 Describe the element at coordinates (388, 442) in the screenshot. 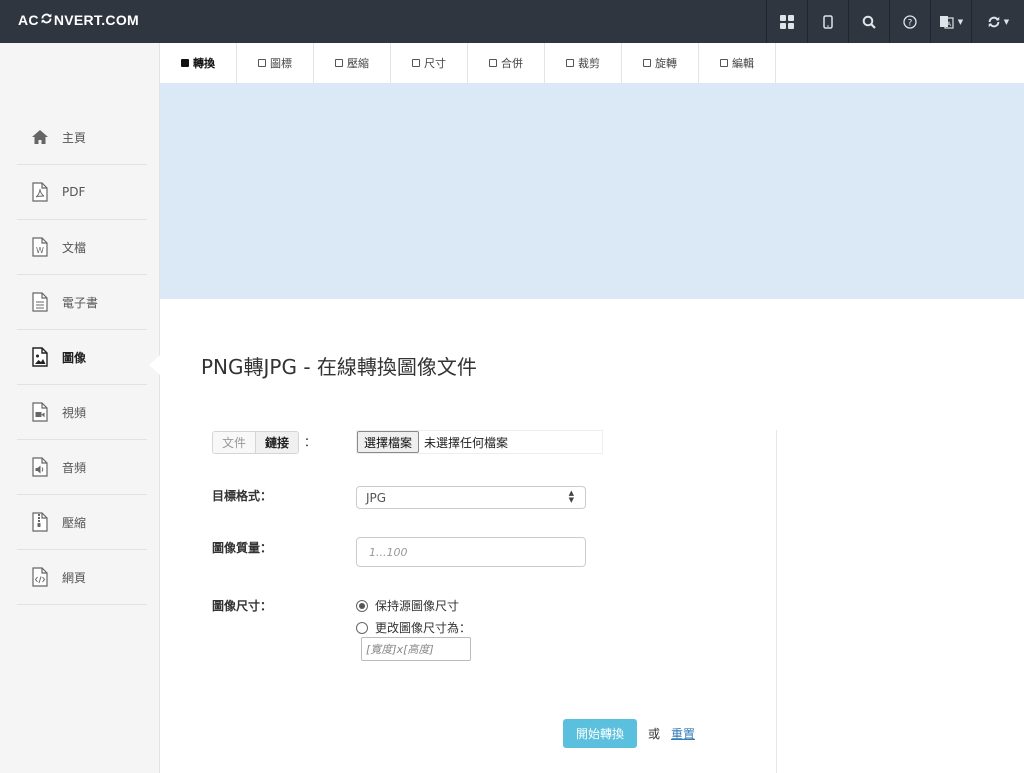

I see `choose-file-button: 選擇檔案` at that location.